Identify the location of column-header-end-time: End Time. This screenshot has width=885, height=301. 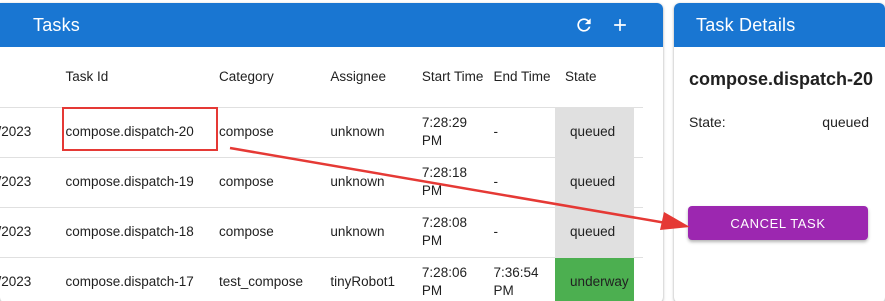
(519, 77).